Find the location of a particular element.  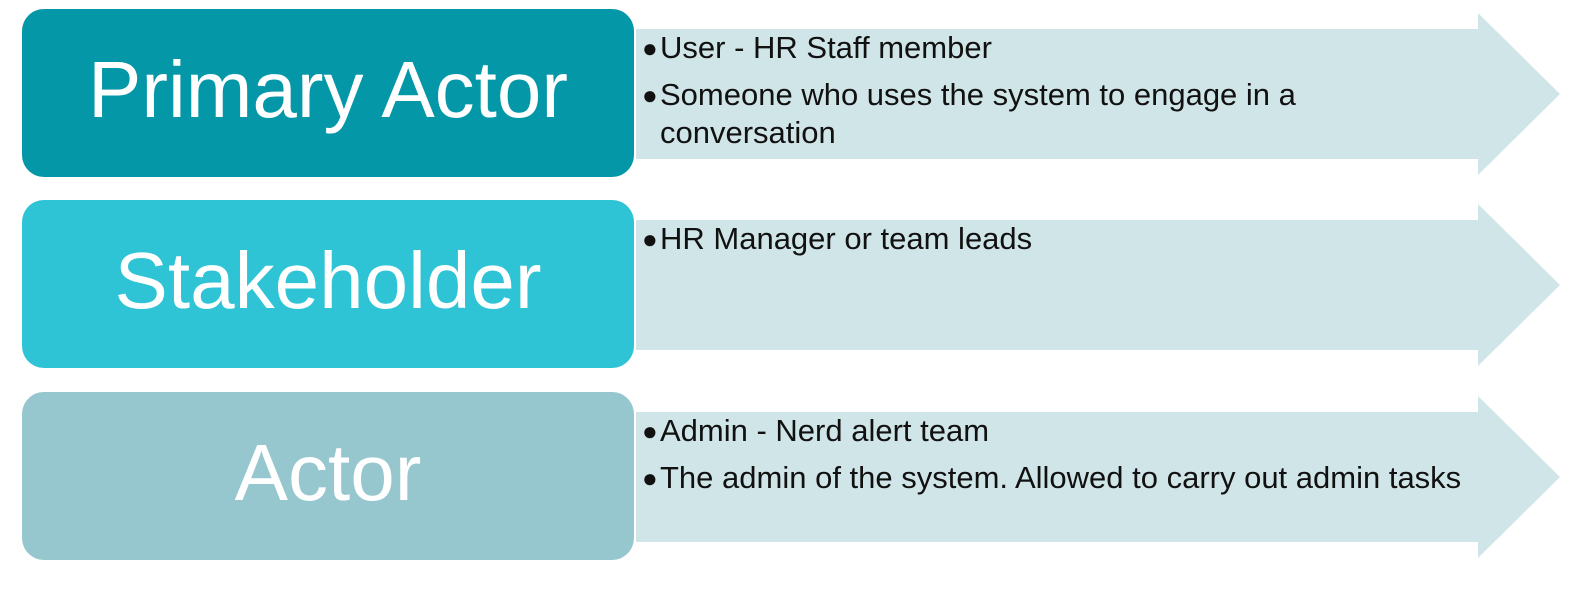

actor-label: Actor is located at coordinates (328, 476).